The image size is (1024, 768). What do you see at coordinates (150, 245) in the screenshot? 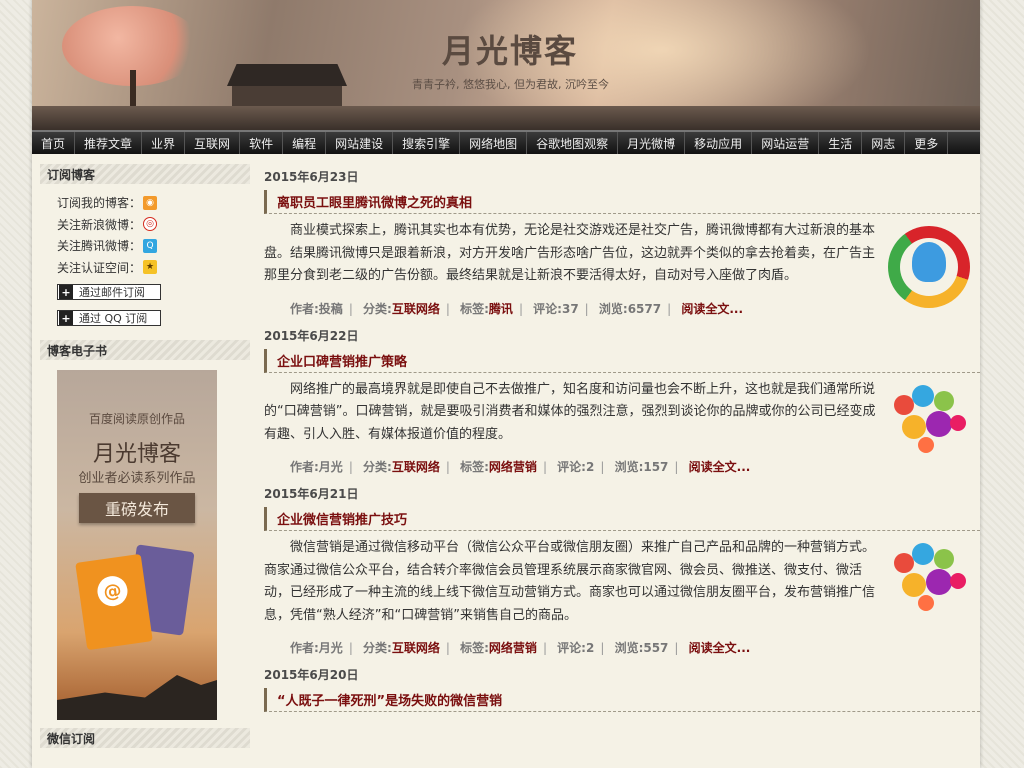
I see `tencent-weibo-icon: Q` at bounding box center [150, 245].